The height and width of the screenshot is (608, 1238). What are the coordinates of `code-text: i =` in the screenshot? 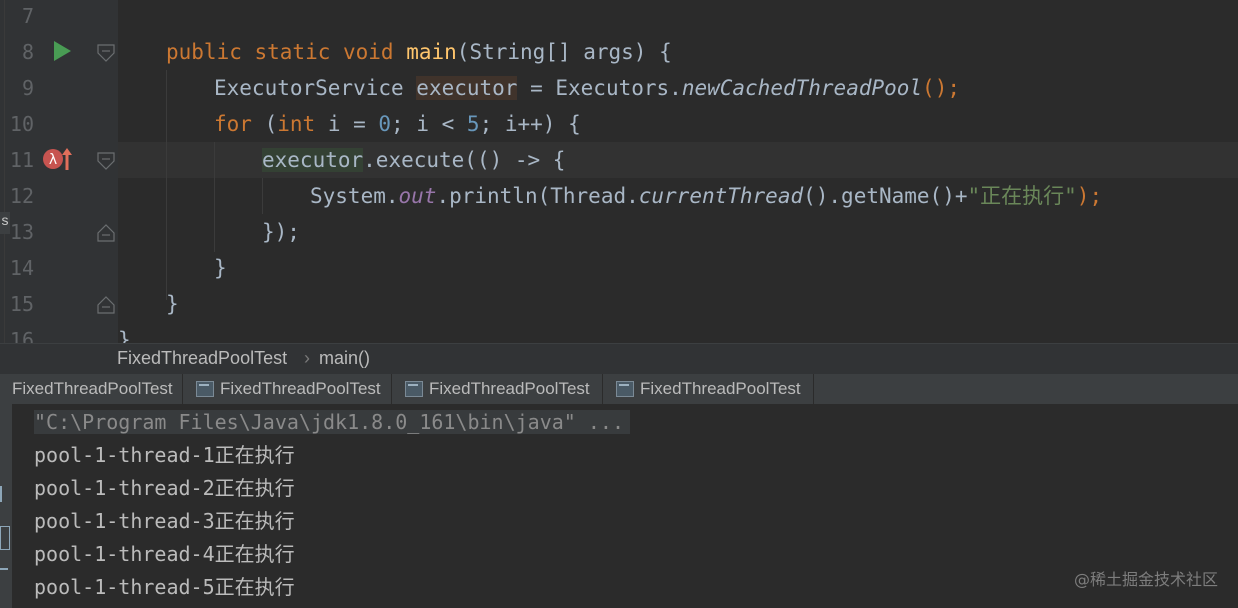 It's located at (347, 124).